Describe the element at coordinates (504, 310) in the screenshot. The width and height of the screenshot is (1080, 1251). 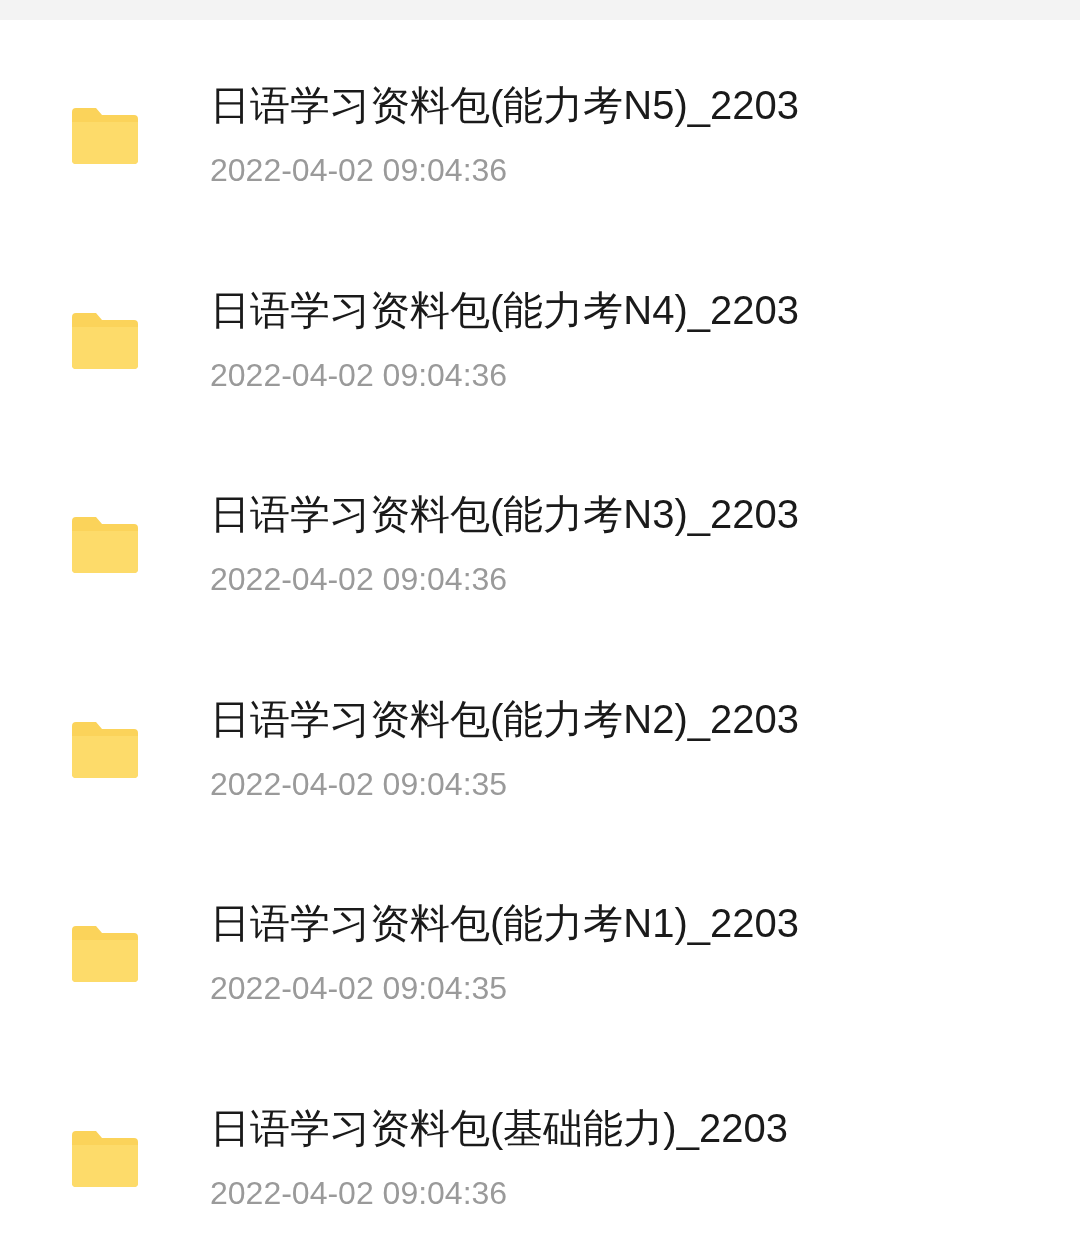
I see `folder-name: 日语学习资料包(能力考N4)_2203` at that location.